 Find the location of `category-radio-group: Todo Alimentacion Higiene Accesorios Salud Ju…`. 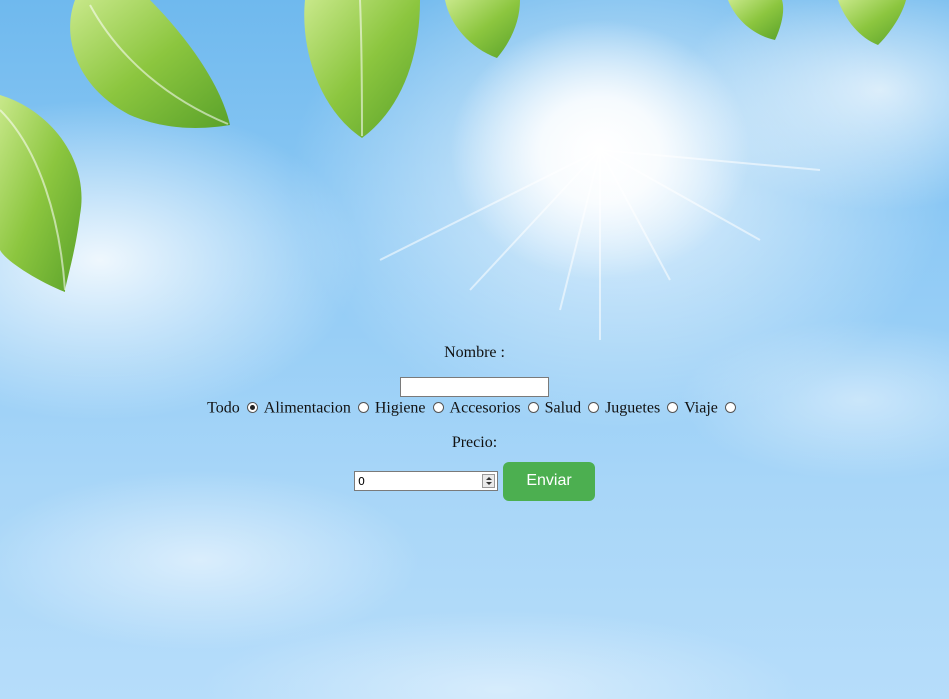

category-radio-group: Todo Alimentacion Higiene Accesorios Salud Ju… is located at coordinates (474, 408).